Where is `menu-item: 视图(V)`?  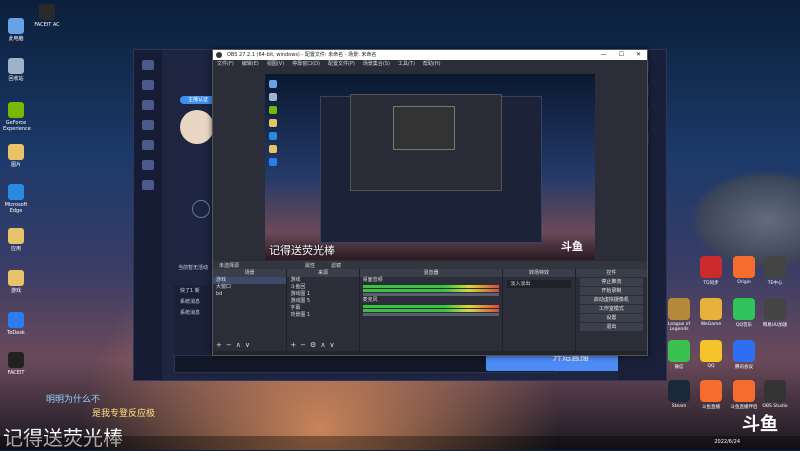 menu-item: 视图(V) is located at coordinates (275, 64).